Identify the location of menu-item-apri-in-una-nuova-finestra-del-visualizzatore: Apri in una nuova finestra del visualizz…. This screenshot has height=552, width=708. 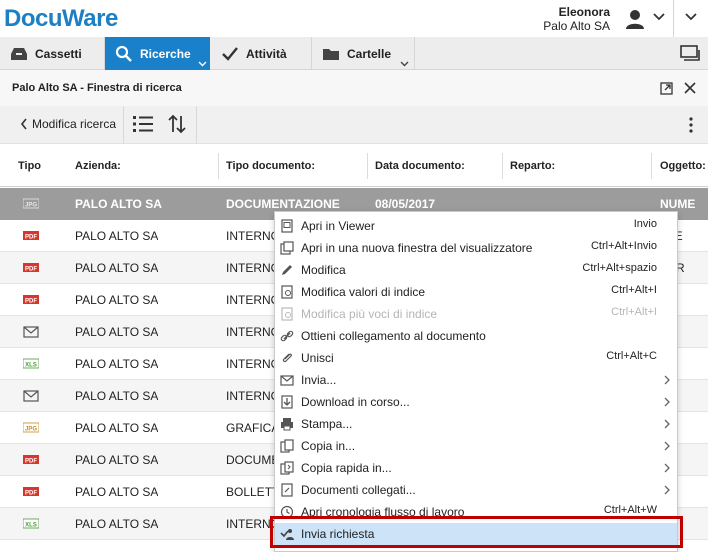
(476, 248).